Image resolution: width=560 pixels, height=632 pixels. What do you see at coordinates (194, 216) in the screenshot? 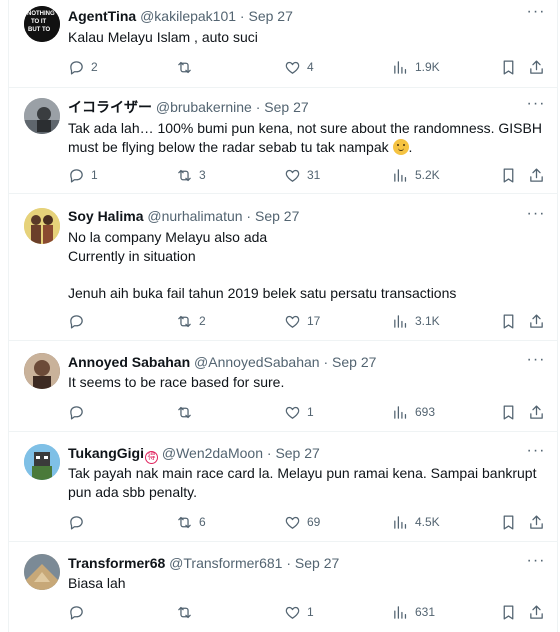
I see `user-handle: @nurhalimatun` at bounding box center [194, 216].